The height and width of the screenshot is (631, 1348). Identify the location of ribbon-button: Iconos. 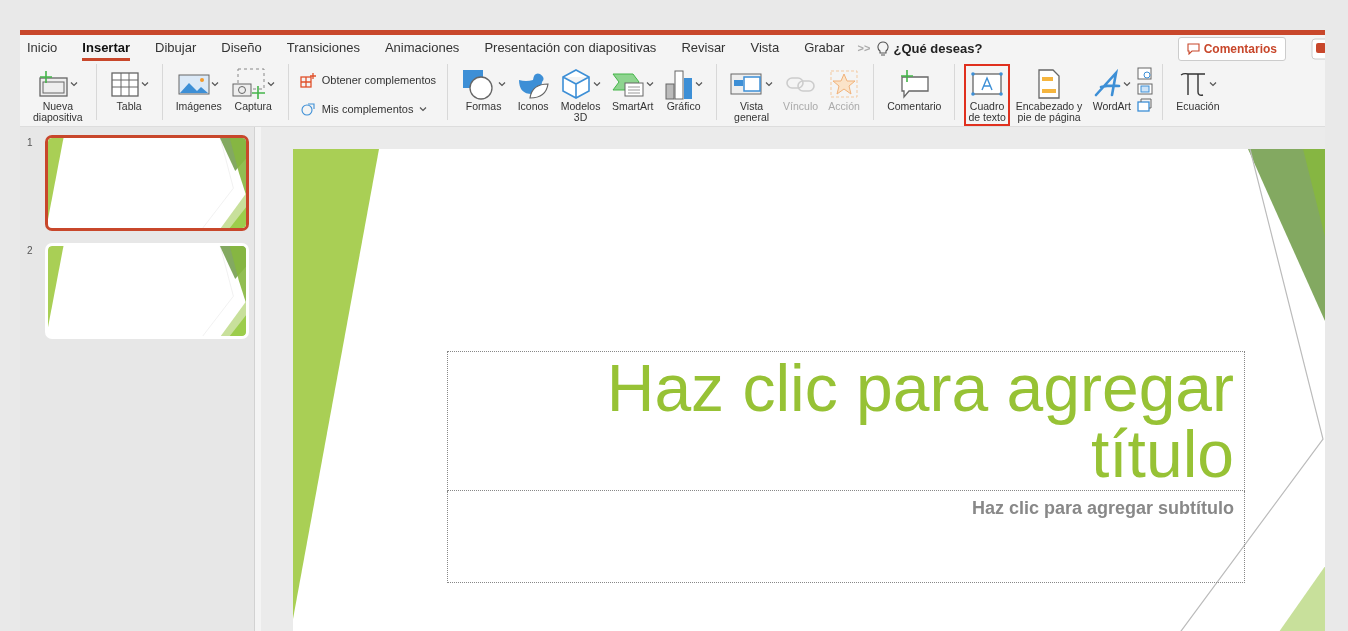
(533, 89).